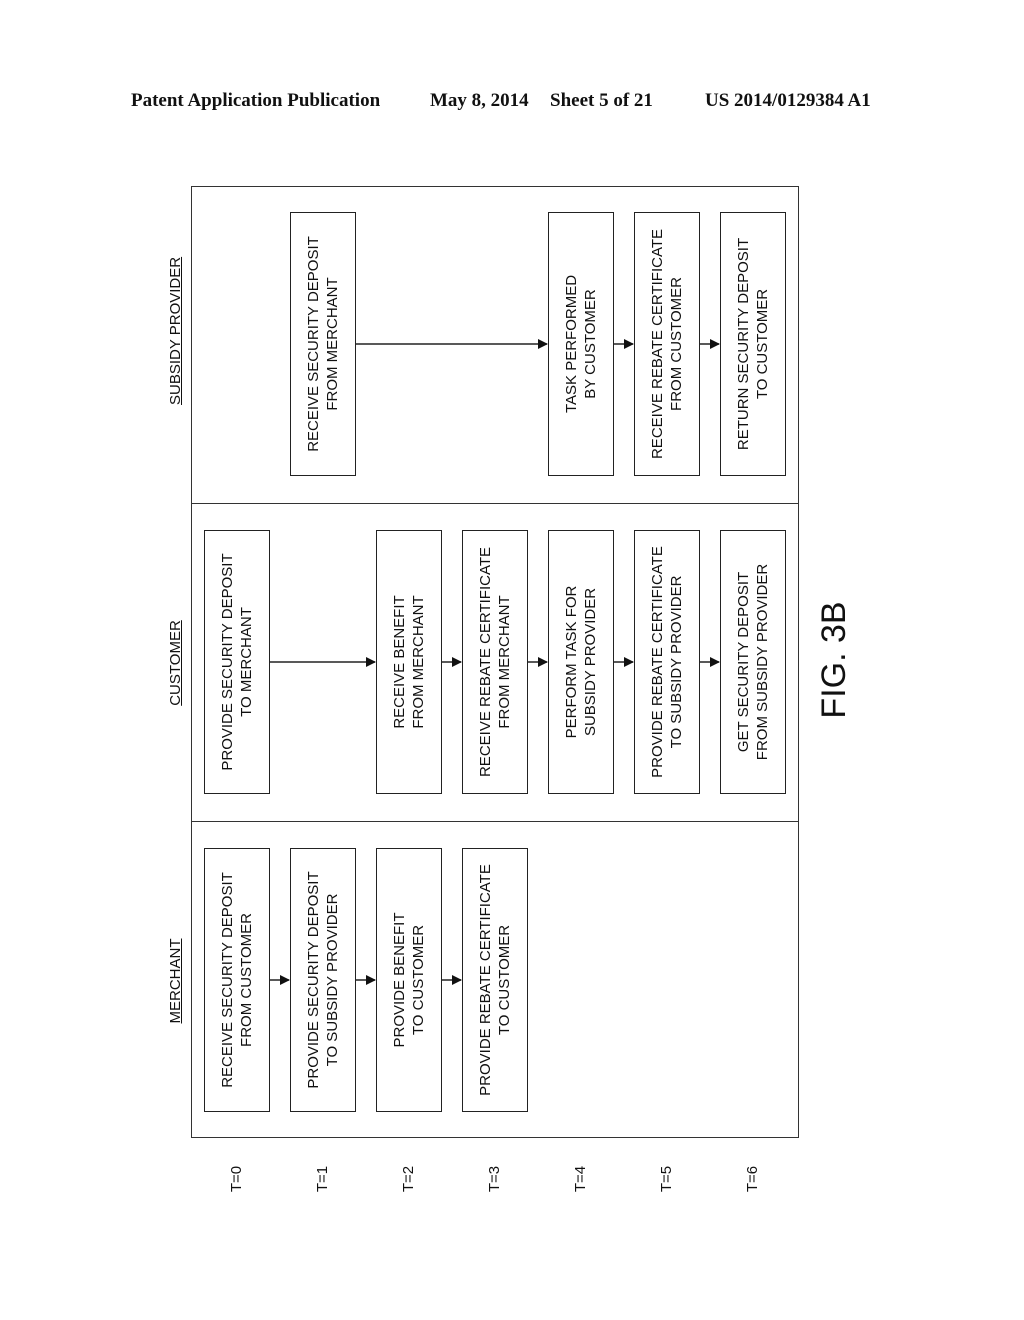 The image size is (1024, 1320). I want to click on time-label-t6: T=6, so click(752, 1179).